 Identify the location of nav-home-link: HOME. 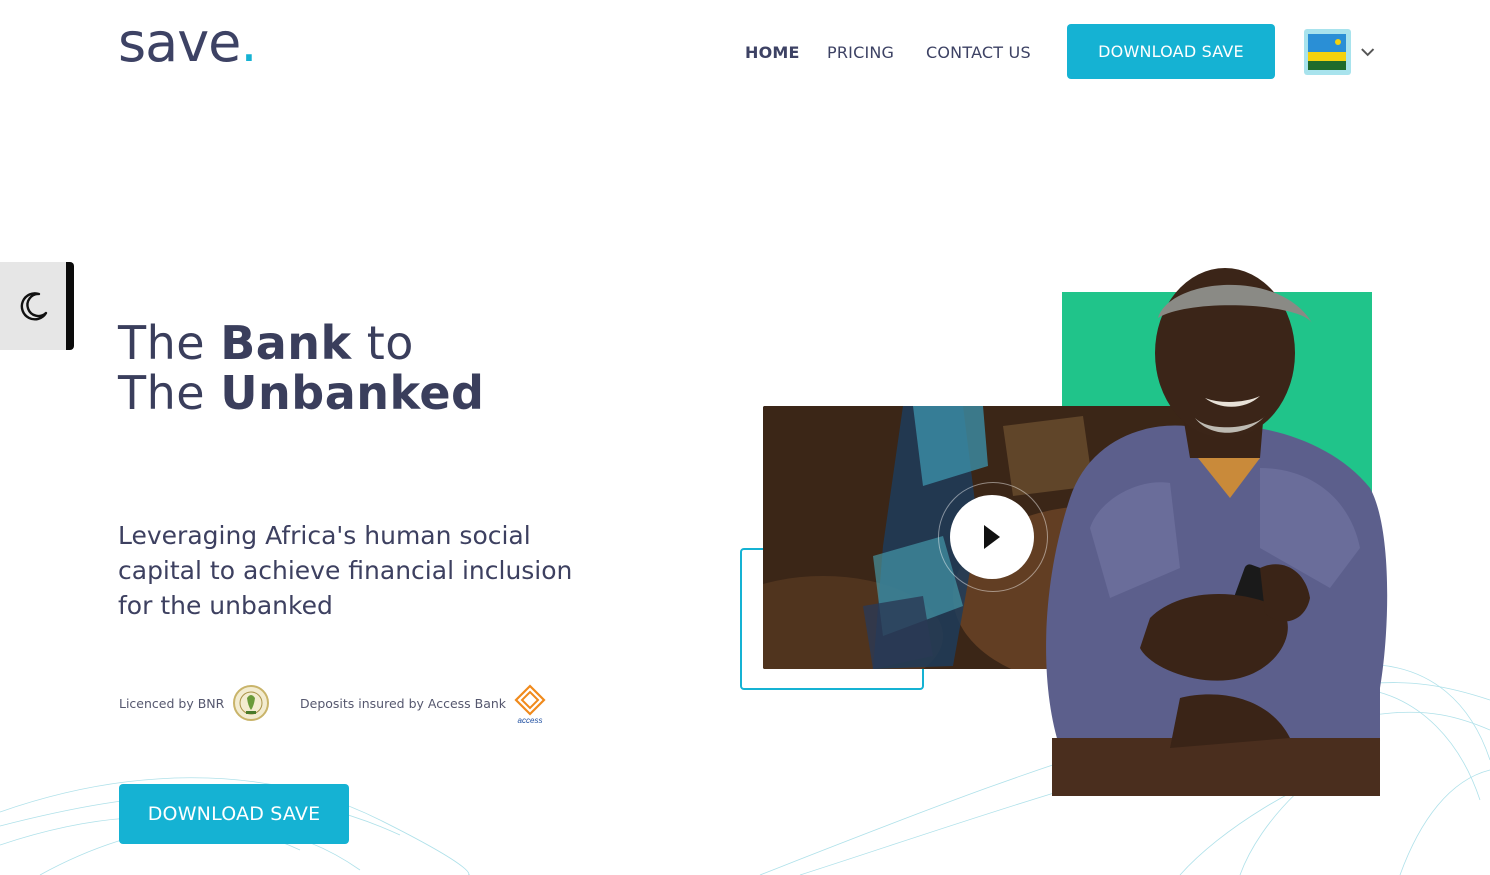
(772, 52).